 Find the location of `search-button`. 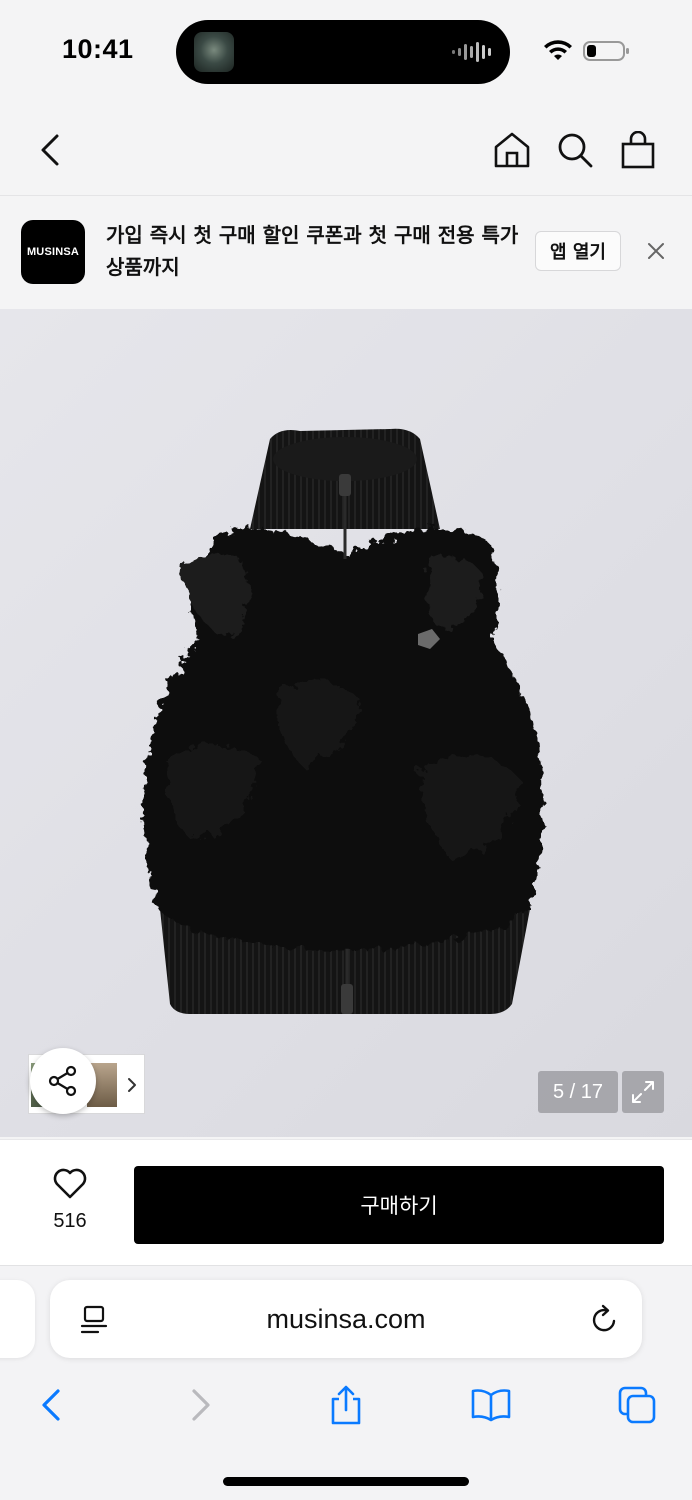

search-button is located at coordinates (575, 150).